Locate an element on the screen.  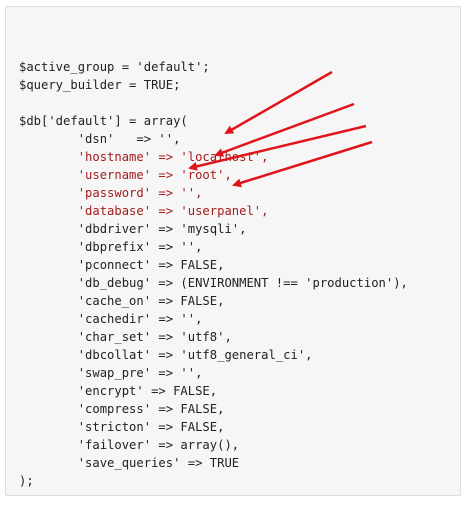
code-line-database: 'database' => 'userpanel', is located at coordinates (144, 211).